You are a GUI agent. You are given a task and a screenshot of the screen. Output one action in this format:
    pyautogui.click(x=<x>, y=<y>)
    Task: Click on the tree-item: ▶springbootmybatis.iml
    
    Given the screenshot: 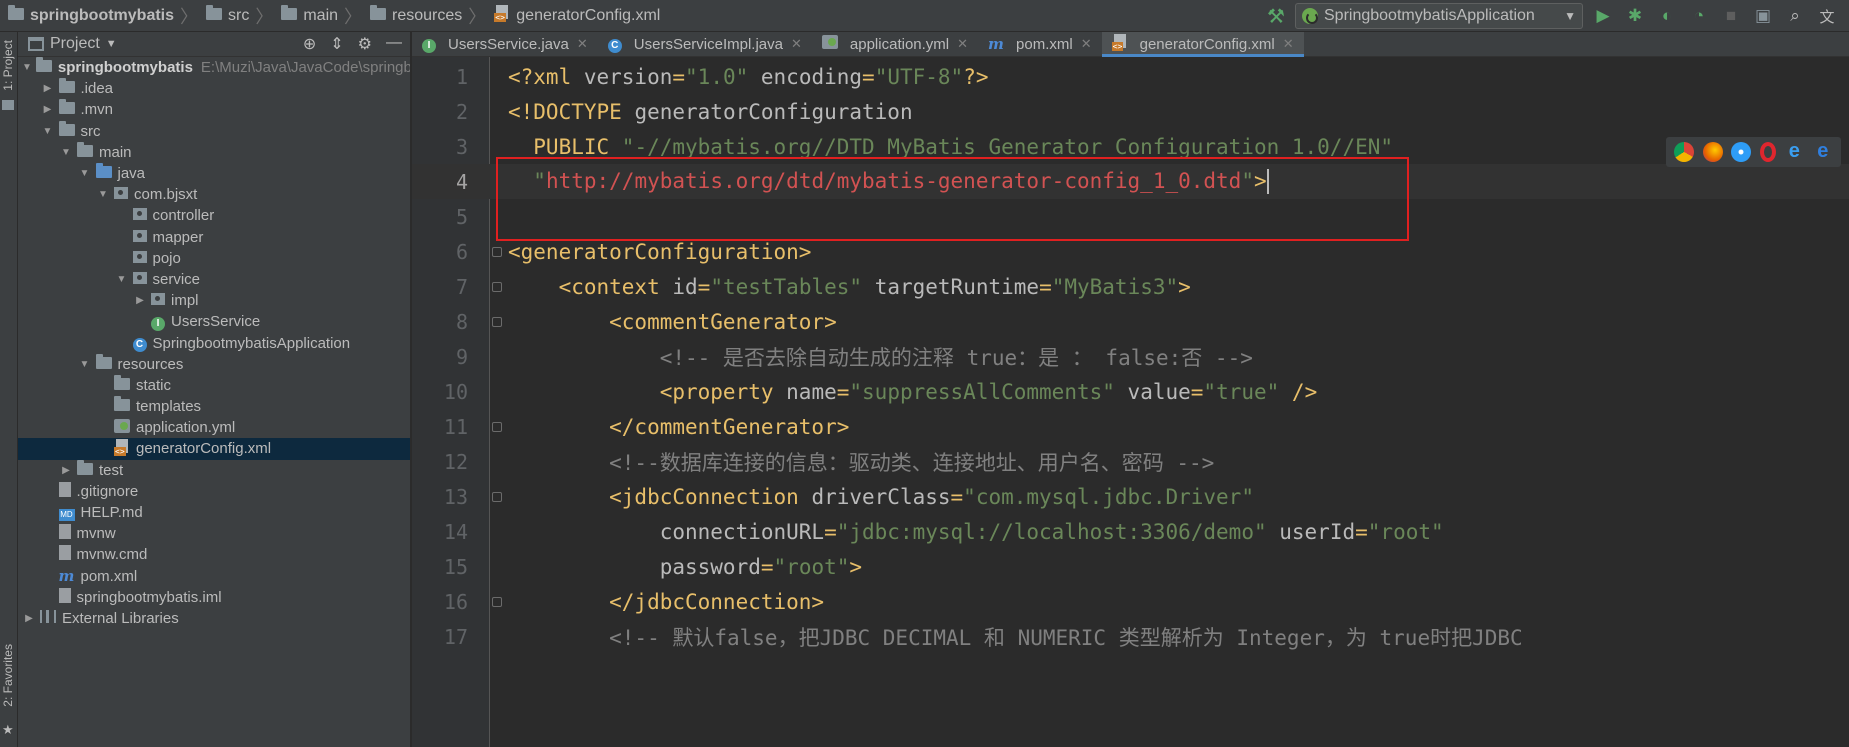 What is the action you would take?
    pyautogui.click(x=214, y=597)
    